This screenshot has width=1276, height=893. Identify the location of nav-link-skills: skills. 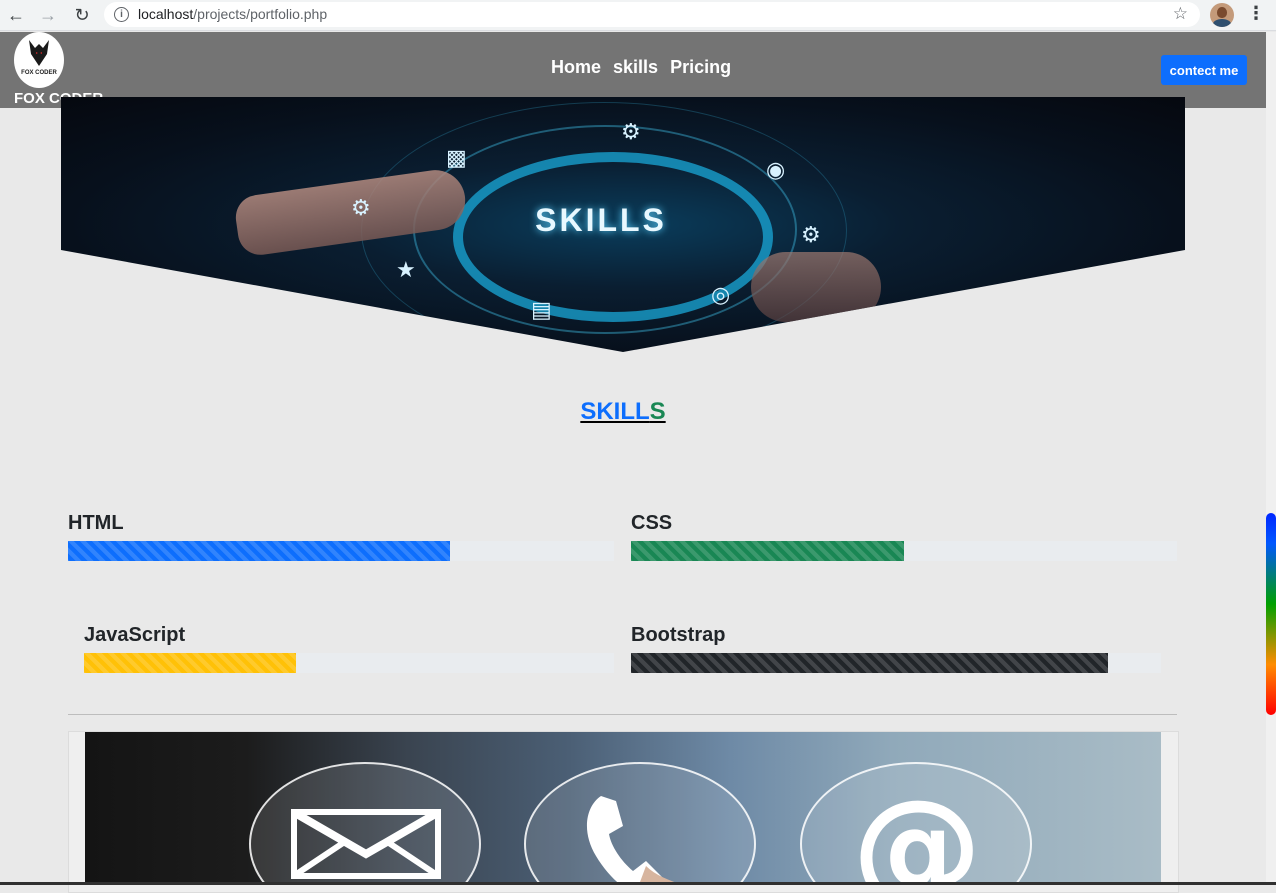
(635, 67).